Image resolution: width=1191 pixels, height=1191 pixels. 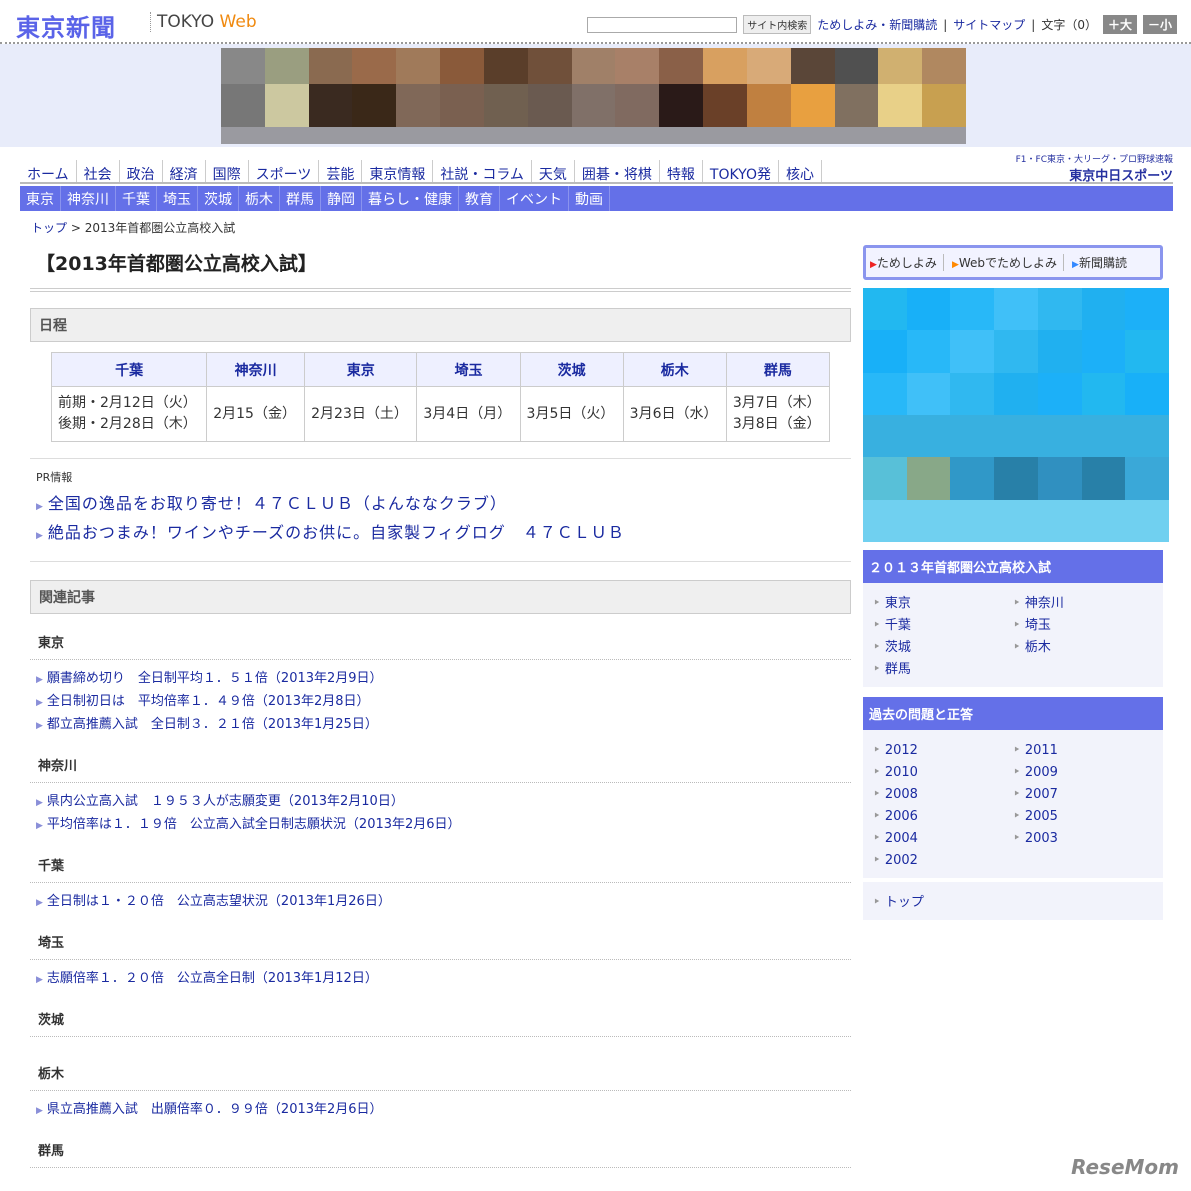 What do you see at coordinates (341, 171) in the screenshot?
I see `nav-item: 芸能` at bounding box center [341, 171].